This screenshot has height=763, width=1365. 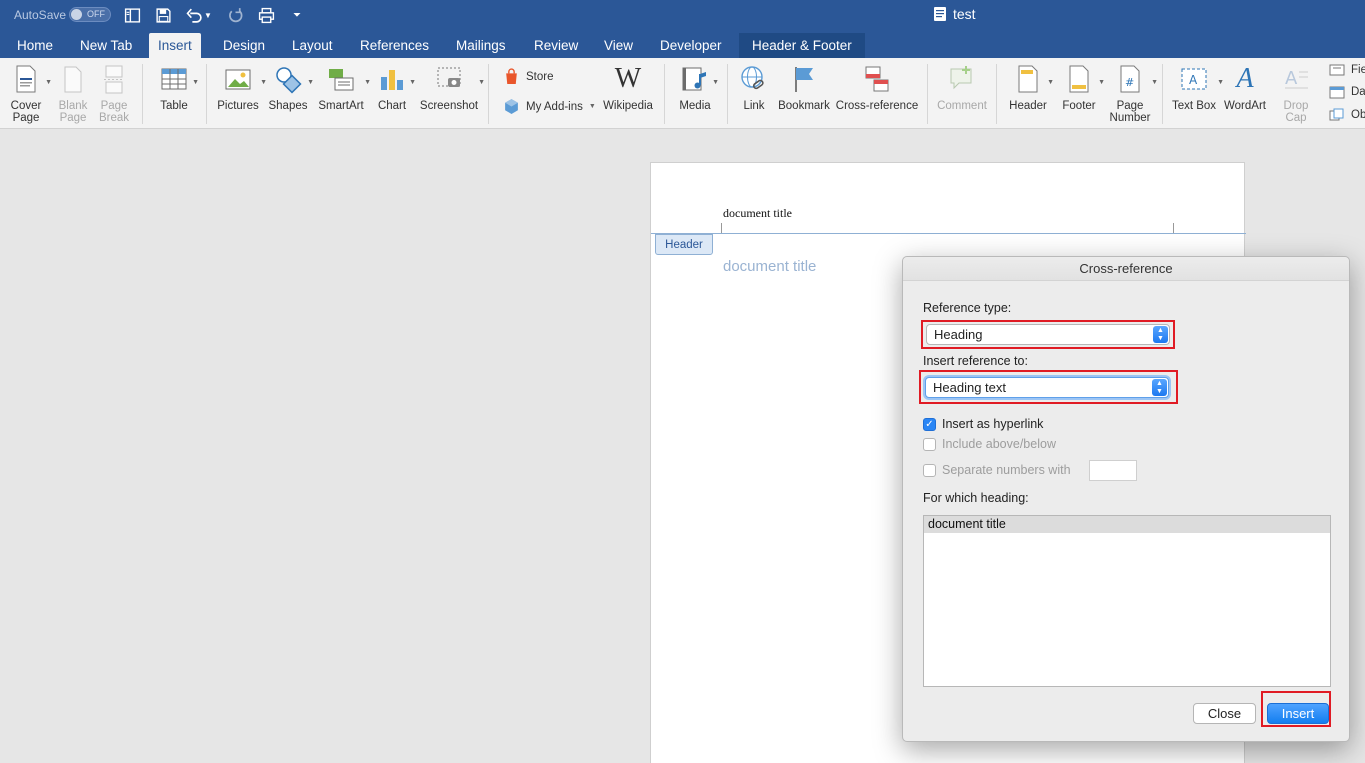 What do you see at coordinates (114, 94) in the screenshot?
I see `page-break-button: Page Break` at bounding box center [114, 94].